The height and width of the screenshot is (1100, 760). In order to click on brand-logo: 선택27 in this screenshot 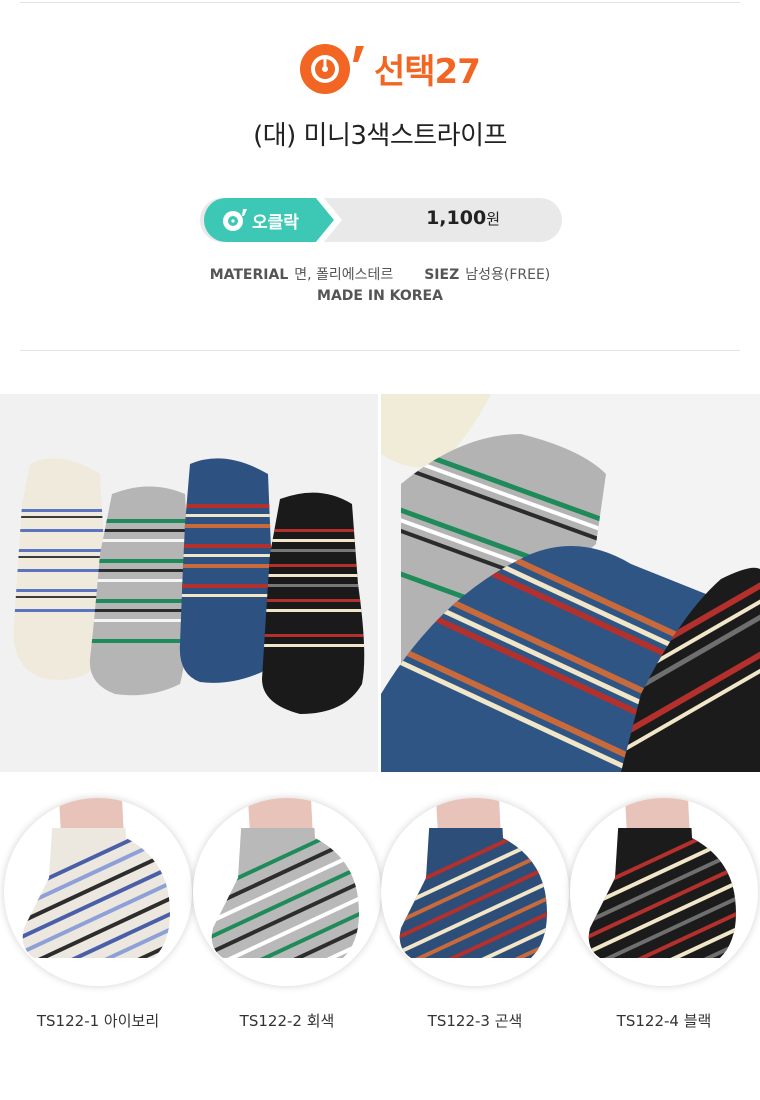, I will do `click(389, 68)`.